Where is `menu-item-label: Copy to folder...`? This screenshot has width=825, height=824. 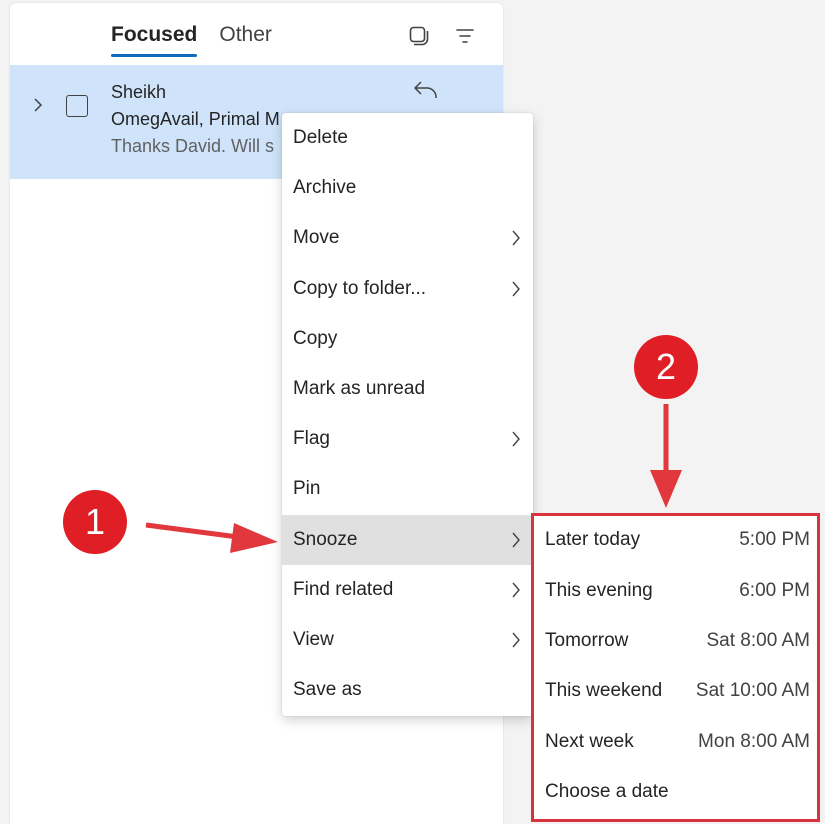
menu-item-label: Copy to folder... is located at coordinates (360, 288).